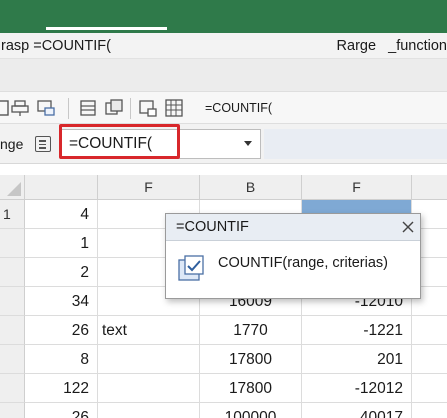 The height and width of the screenshot is (418, 447). What do you see at coordinates (114, 108) in the screenshot?
I see `copy-window-icon` at bounding box center [114, 108].